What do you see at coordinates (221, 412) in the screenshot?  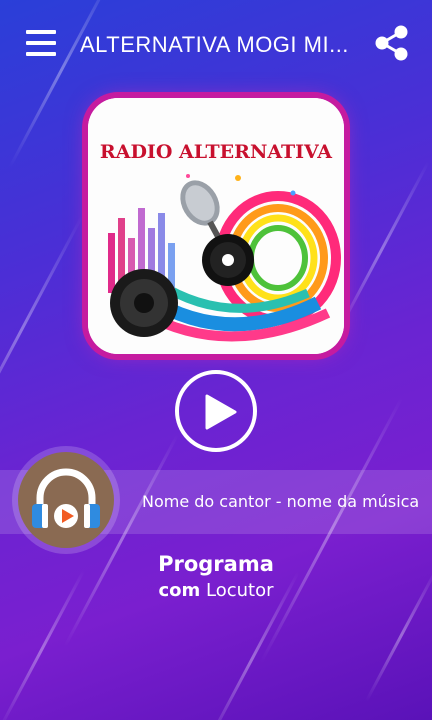 I see `play-icon` at bounding box center [221, 412].